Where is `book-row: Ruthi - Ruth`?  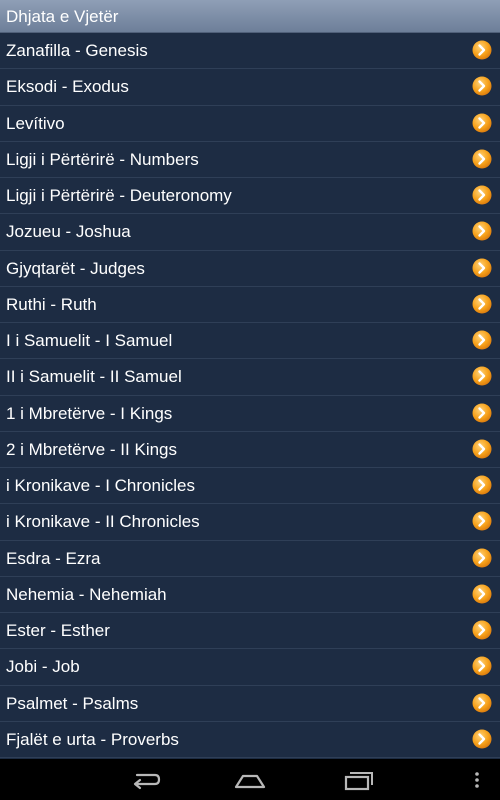
book-row: Ruthi - Ruth is located at coordinates (250, 305).